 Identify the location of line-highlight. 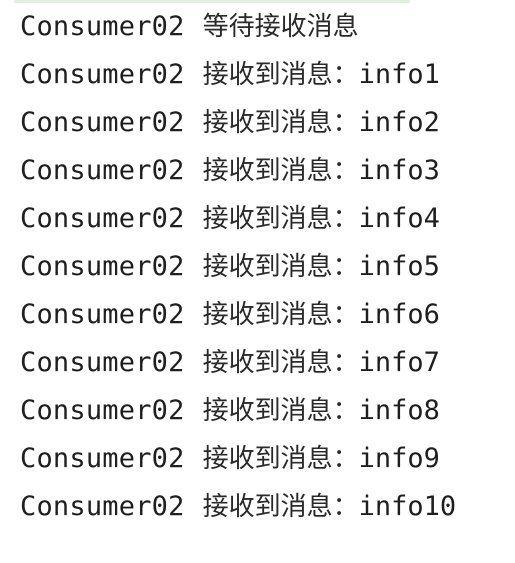
(212, 1).